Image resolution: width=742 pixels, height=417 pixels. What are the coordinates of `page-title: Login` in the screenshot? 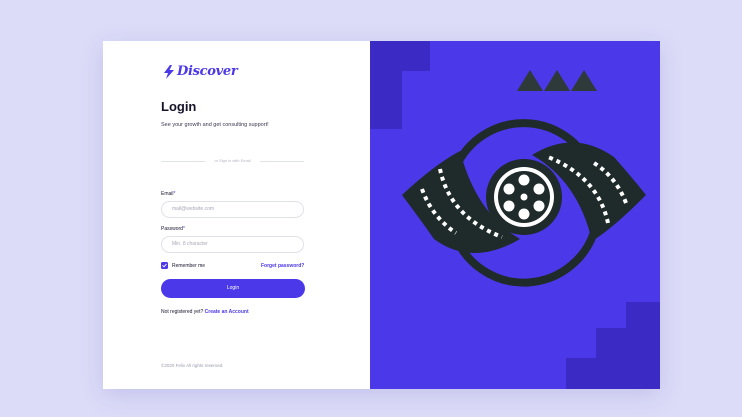 It's located at (179, 106).